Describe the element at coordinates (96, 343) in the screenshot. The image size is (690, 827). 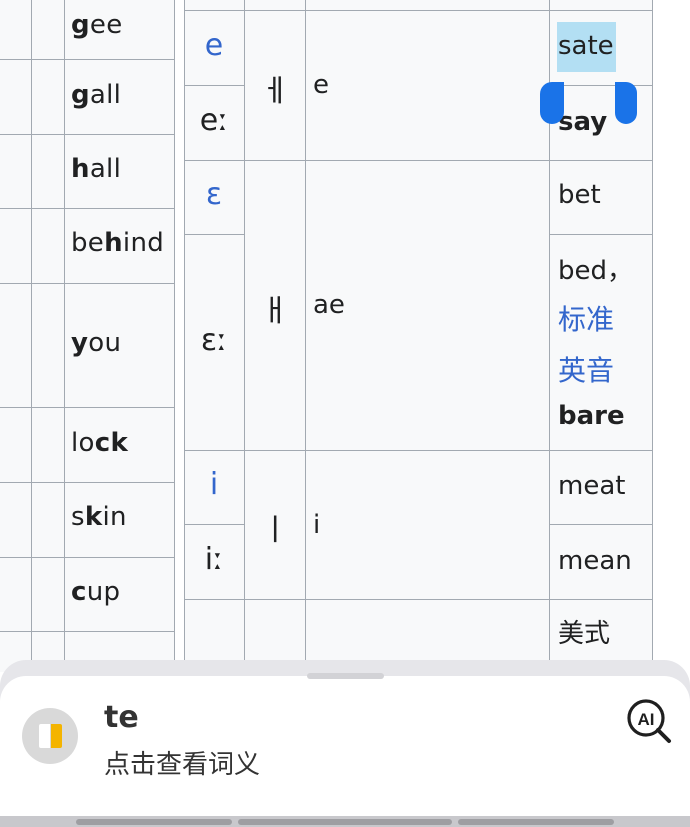
I see `example-word: you` at that location.